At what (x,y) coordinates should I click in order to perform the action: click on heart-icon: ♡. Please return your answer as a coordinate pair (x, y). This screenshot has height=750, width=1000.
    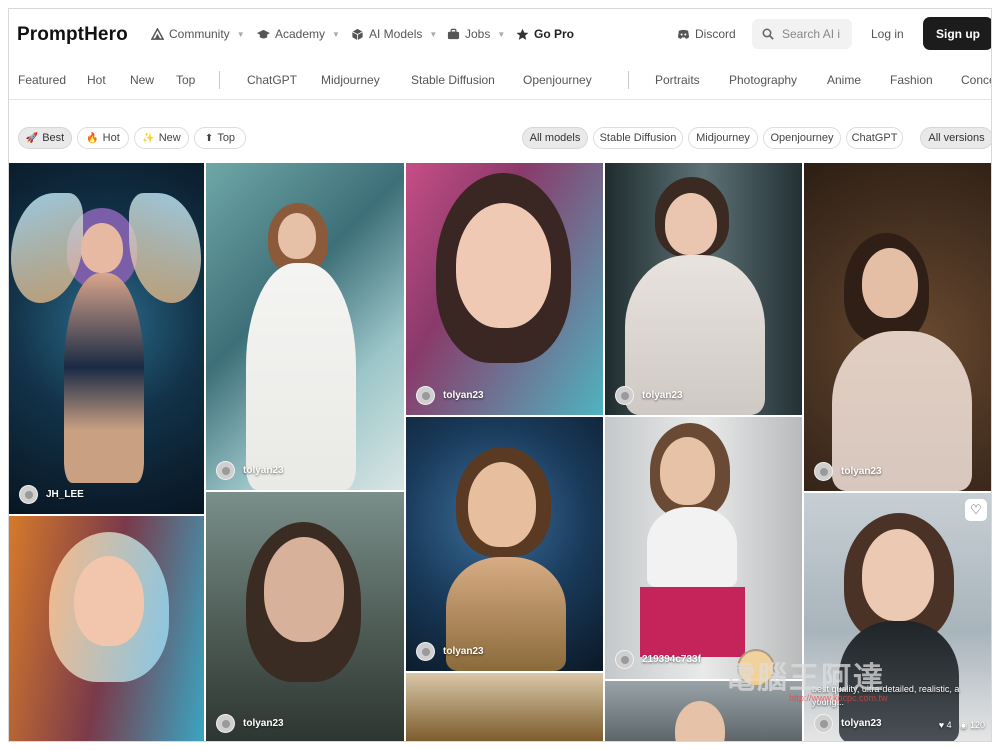
    Looking at the image, I should click on (976, 510).